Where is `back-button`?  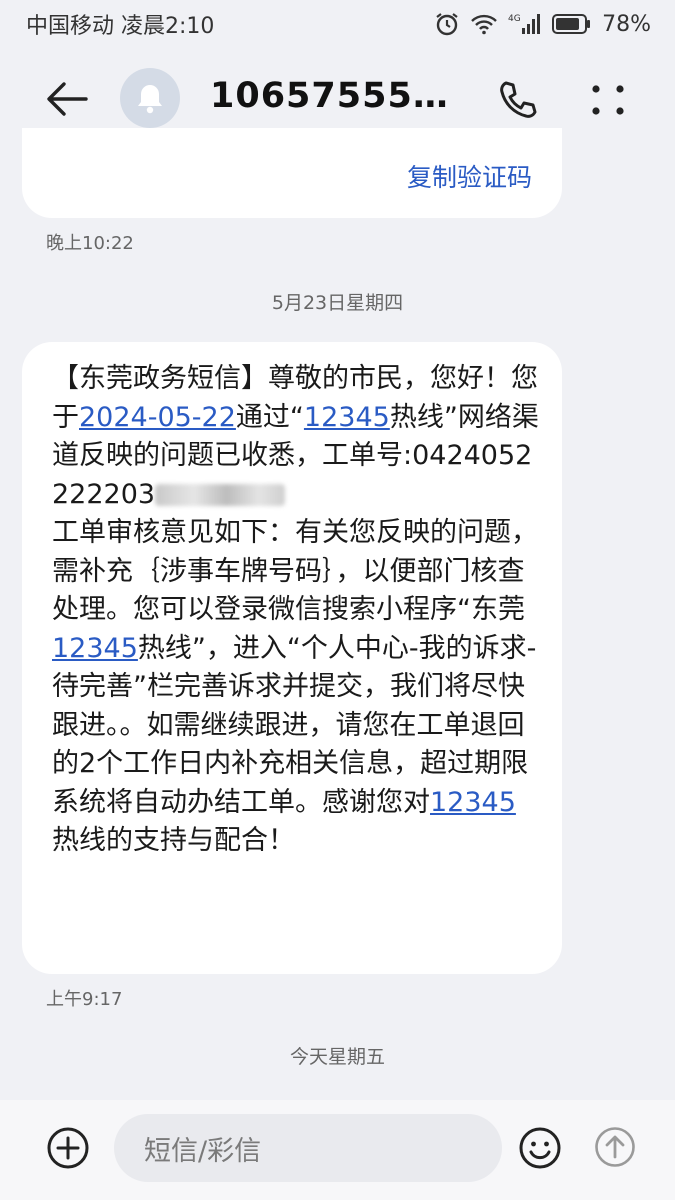
back-button is located at coordinates (67, 99).